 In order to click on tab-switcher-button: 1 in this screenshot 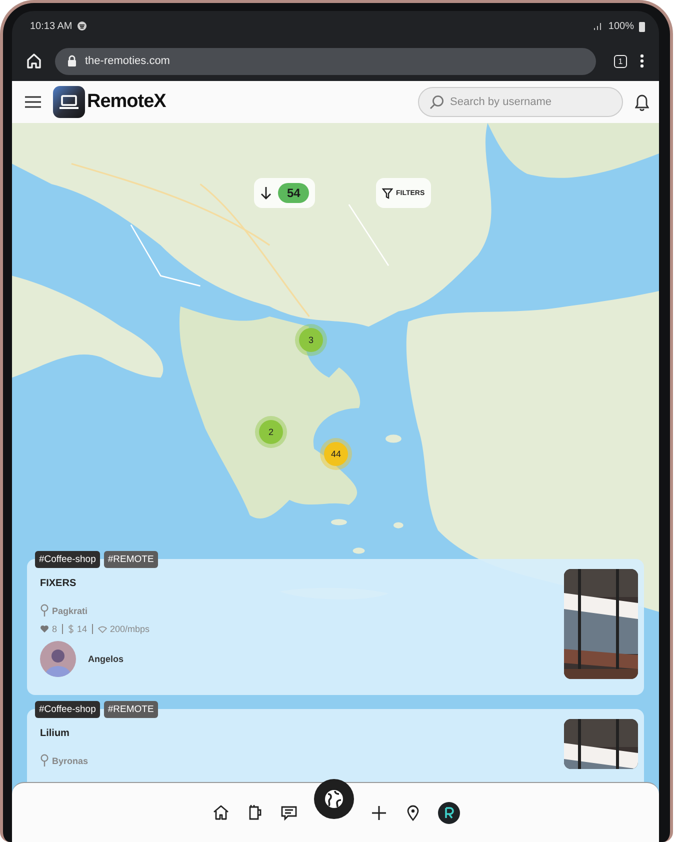, I will do `click(620, 61)`.